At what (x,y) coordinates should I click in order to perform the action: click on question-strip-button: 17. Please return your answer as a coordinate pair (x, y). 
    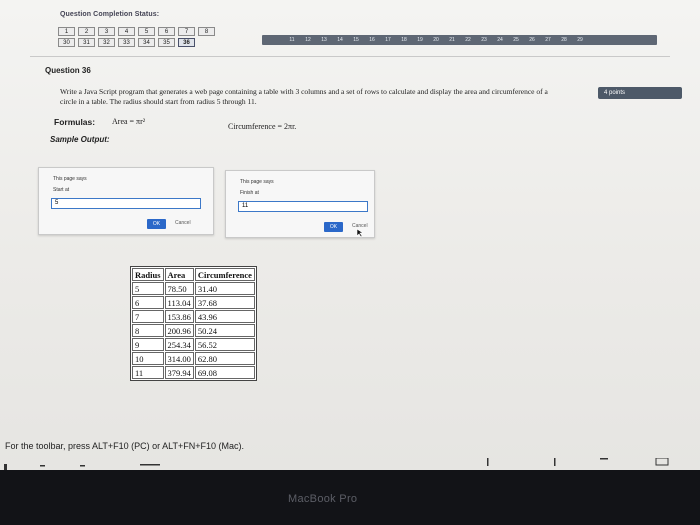
    Looking at the image, I should click on (388, 40).